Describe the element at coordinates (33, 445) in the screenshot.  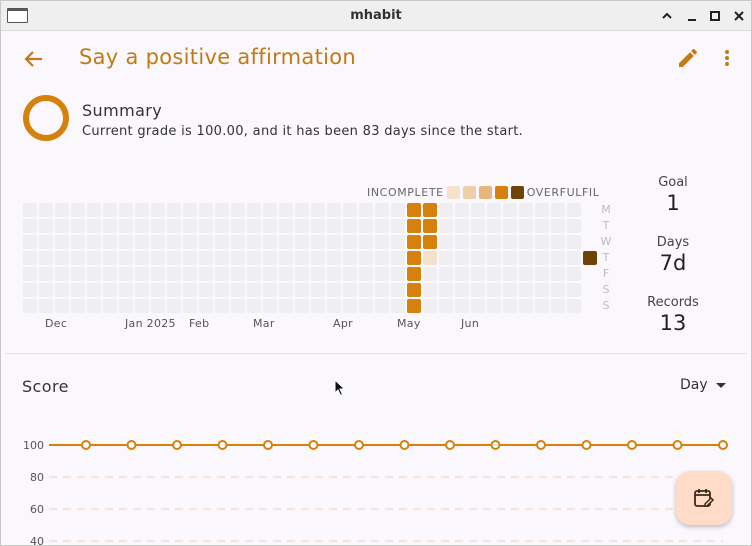
I see `y-tick-label: 100` at that location.